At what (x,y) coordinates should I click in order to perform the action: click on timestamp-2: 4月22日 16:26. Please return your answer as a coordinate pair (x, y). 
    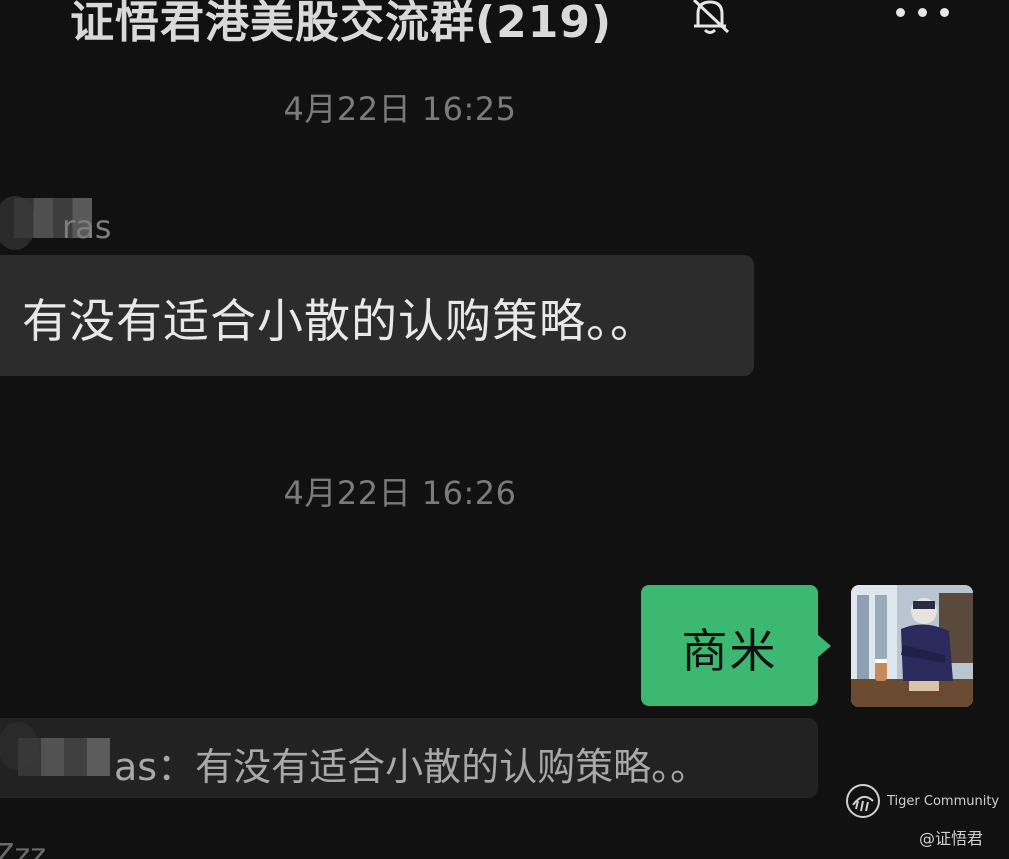
    Looking at the image, I should click on (400, 493).